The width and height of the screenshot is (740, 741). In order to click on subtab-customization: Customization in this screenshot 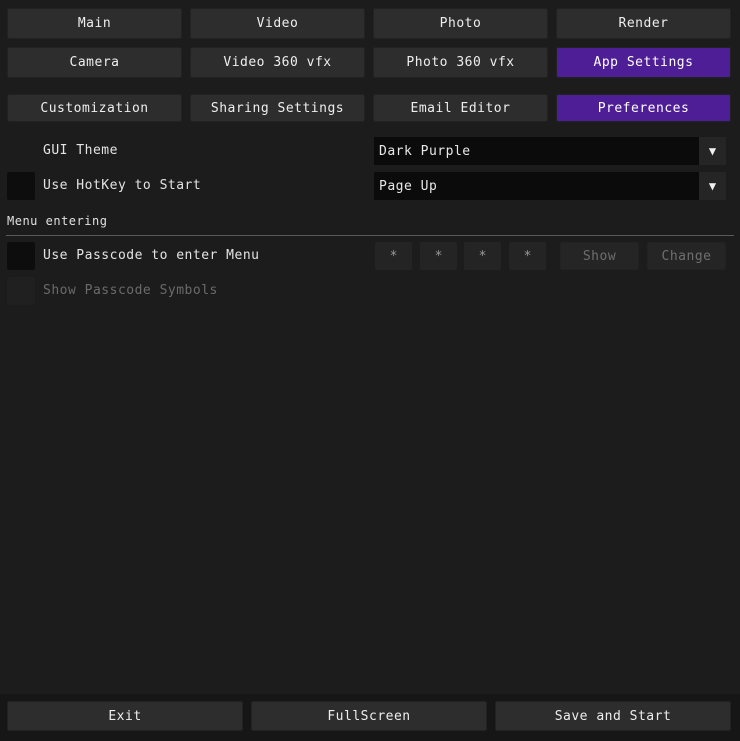, I will do `click(94, 108)`.